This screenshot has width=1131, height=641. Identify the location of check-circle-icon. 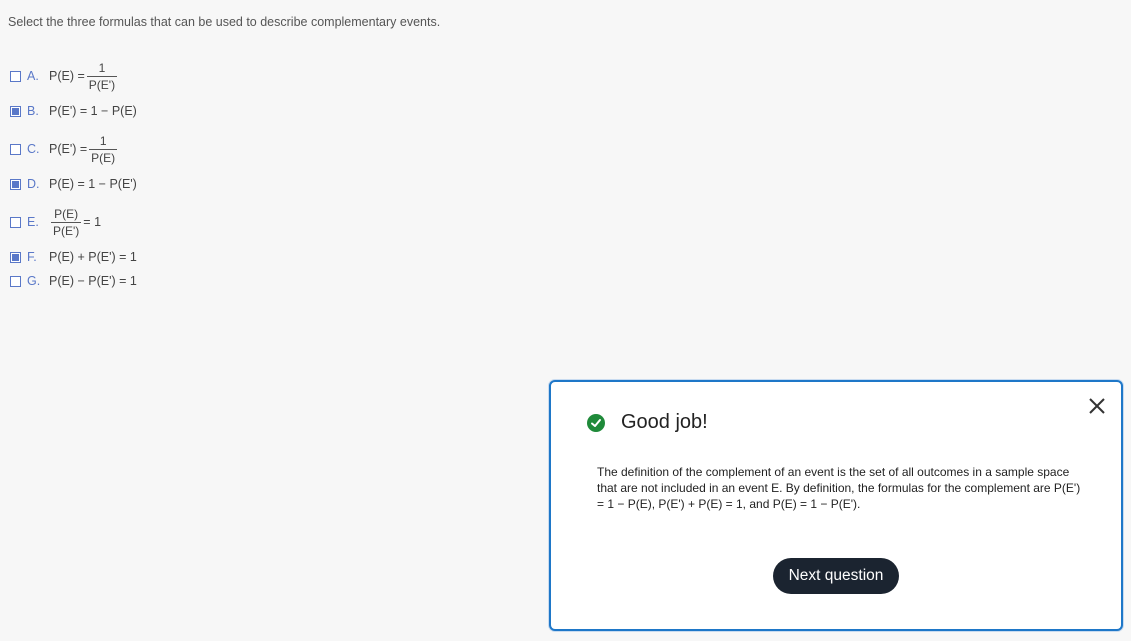
(596, 422).